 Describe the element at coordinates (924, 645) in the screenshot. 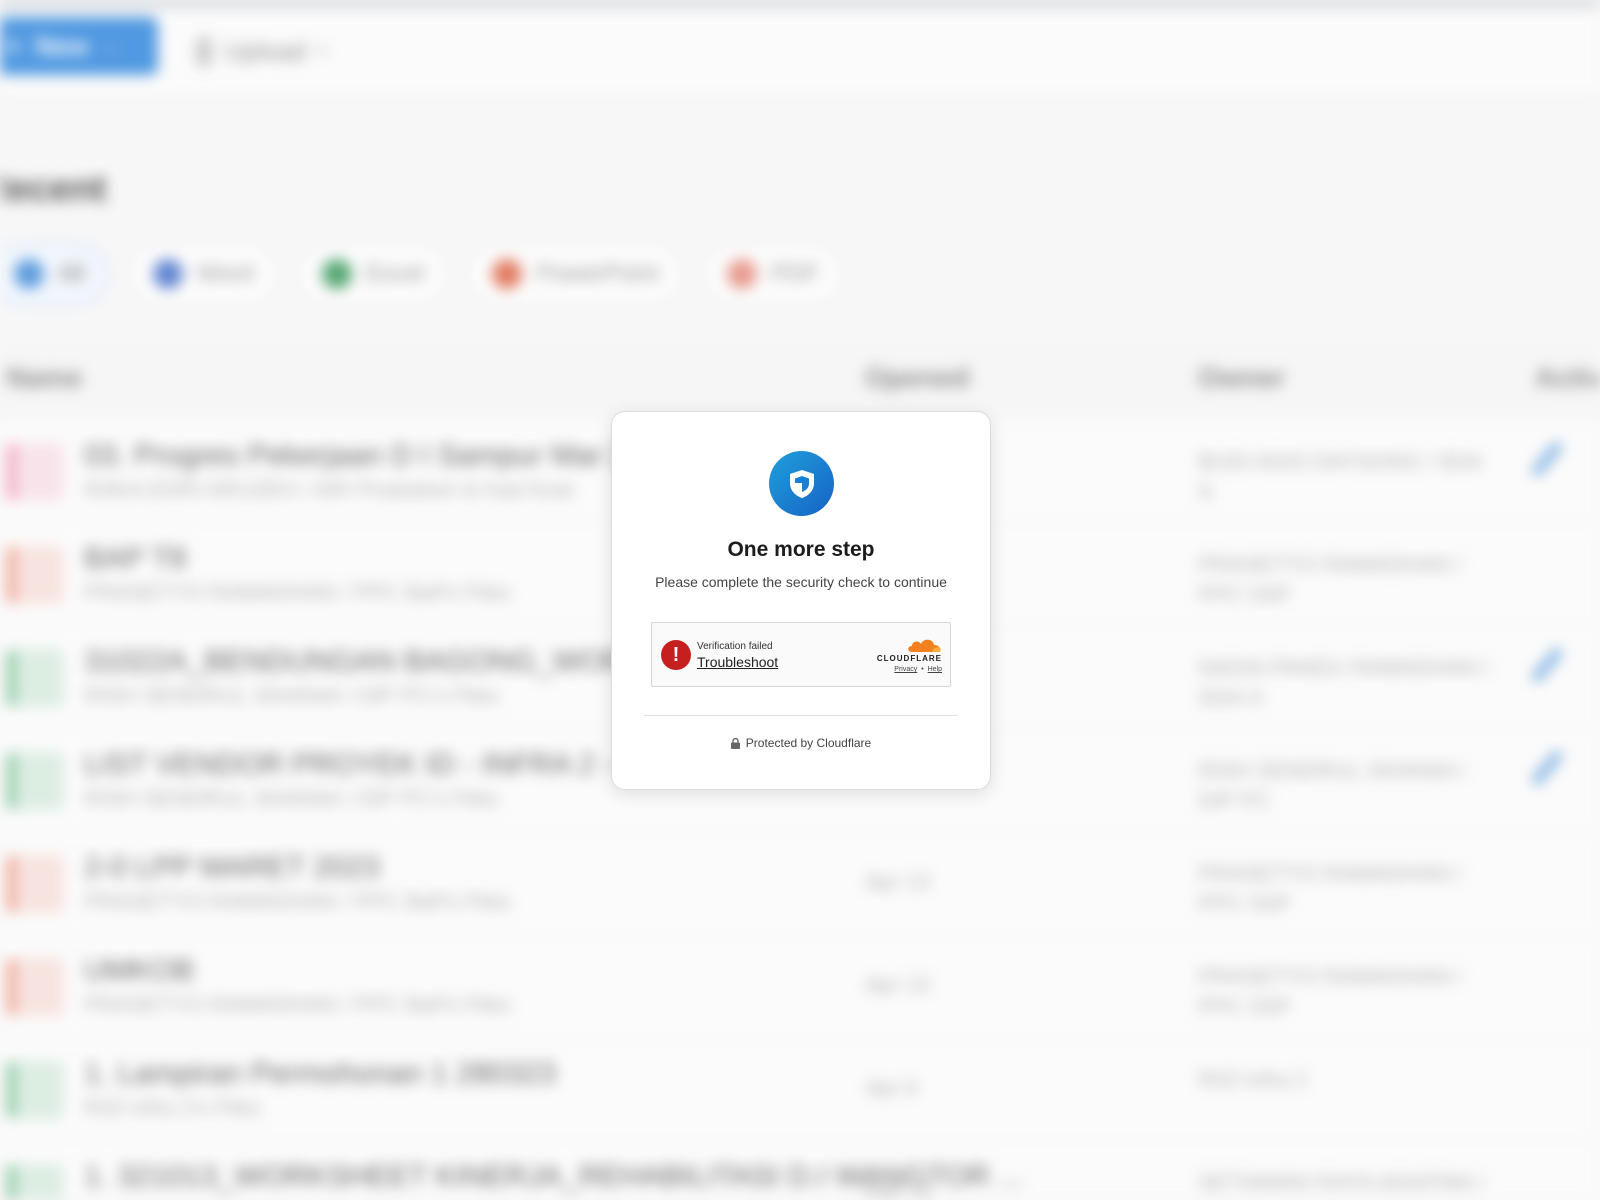

I see `cloud-icon` at that location.